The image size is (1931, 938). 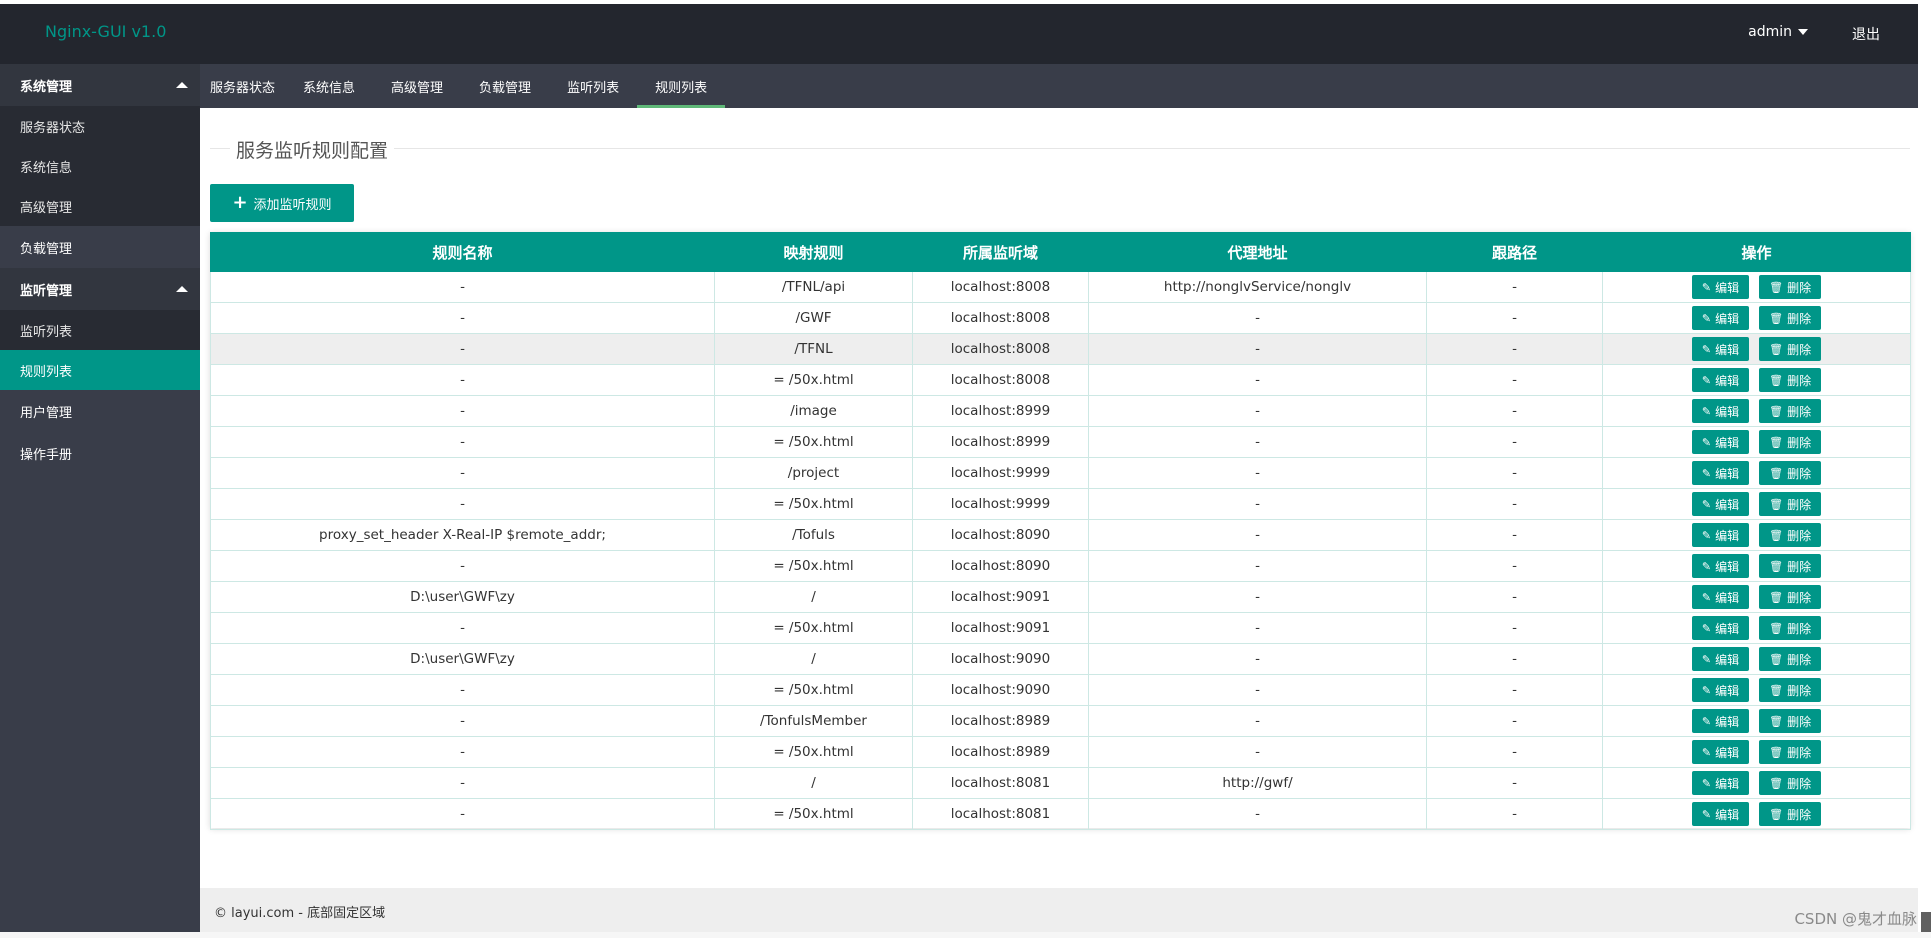 I want to click on tab-advanced: 高级管理, so click(x=417, y=86).